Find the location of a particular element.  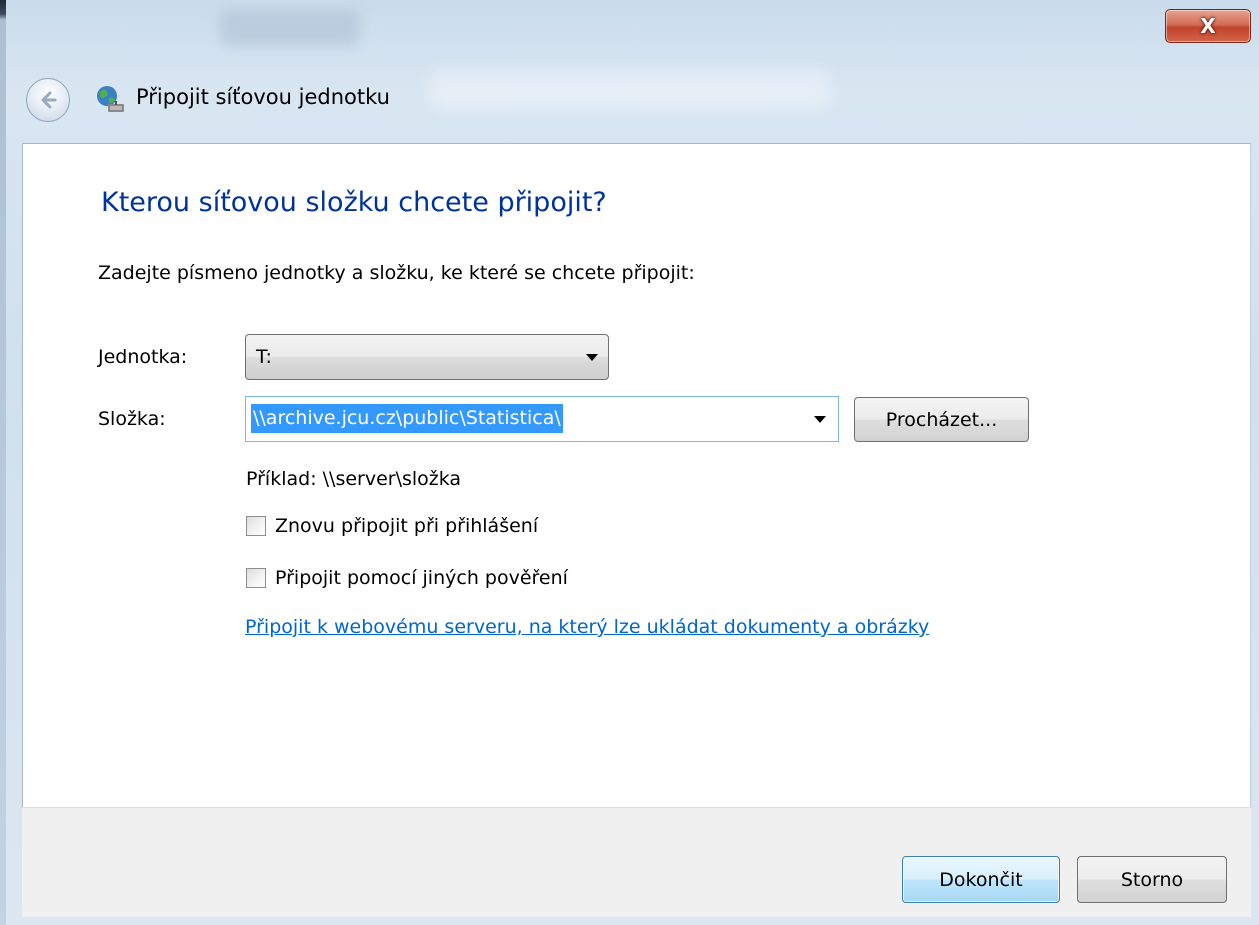

window-title: Připojit síťovou jednotku is located at coordinates (263, 97).